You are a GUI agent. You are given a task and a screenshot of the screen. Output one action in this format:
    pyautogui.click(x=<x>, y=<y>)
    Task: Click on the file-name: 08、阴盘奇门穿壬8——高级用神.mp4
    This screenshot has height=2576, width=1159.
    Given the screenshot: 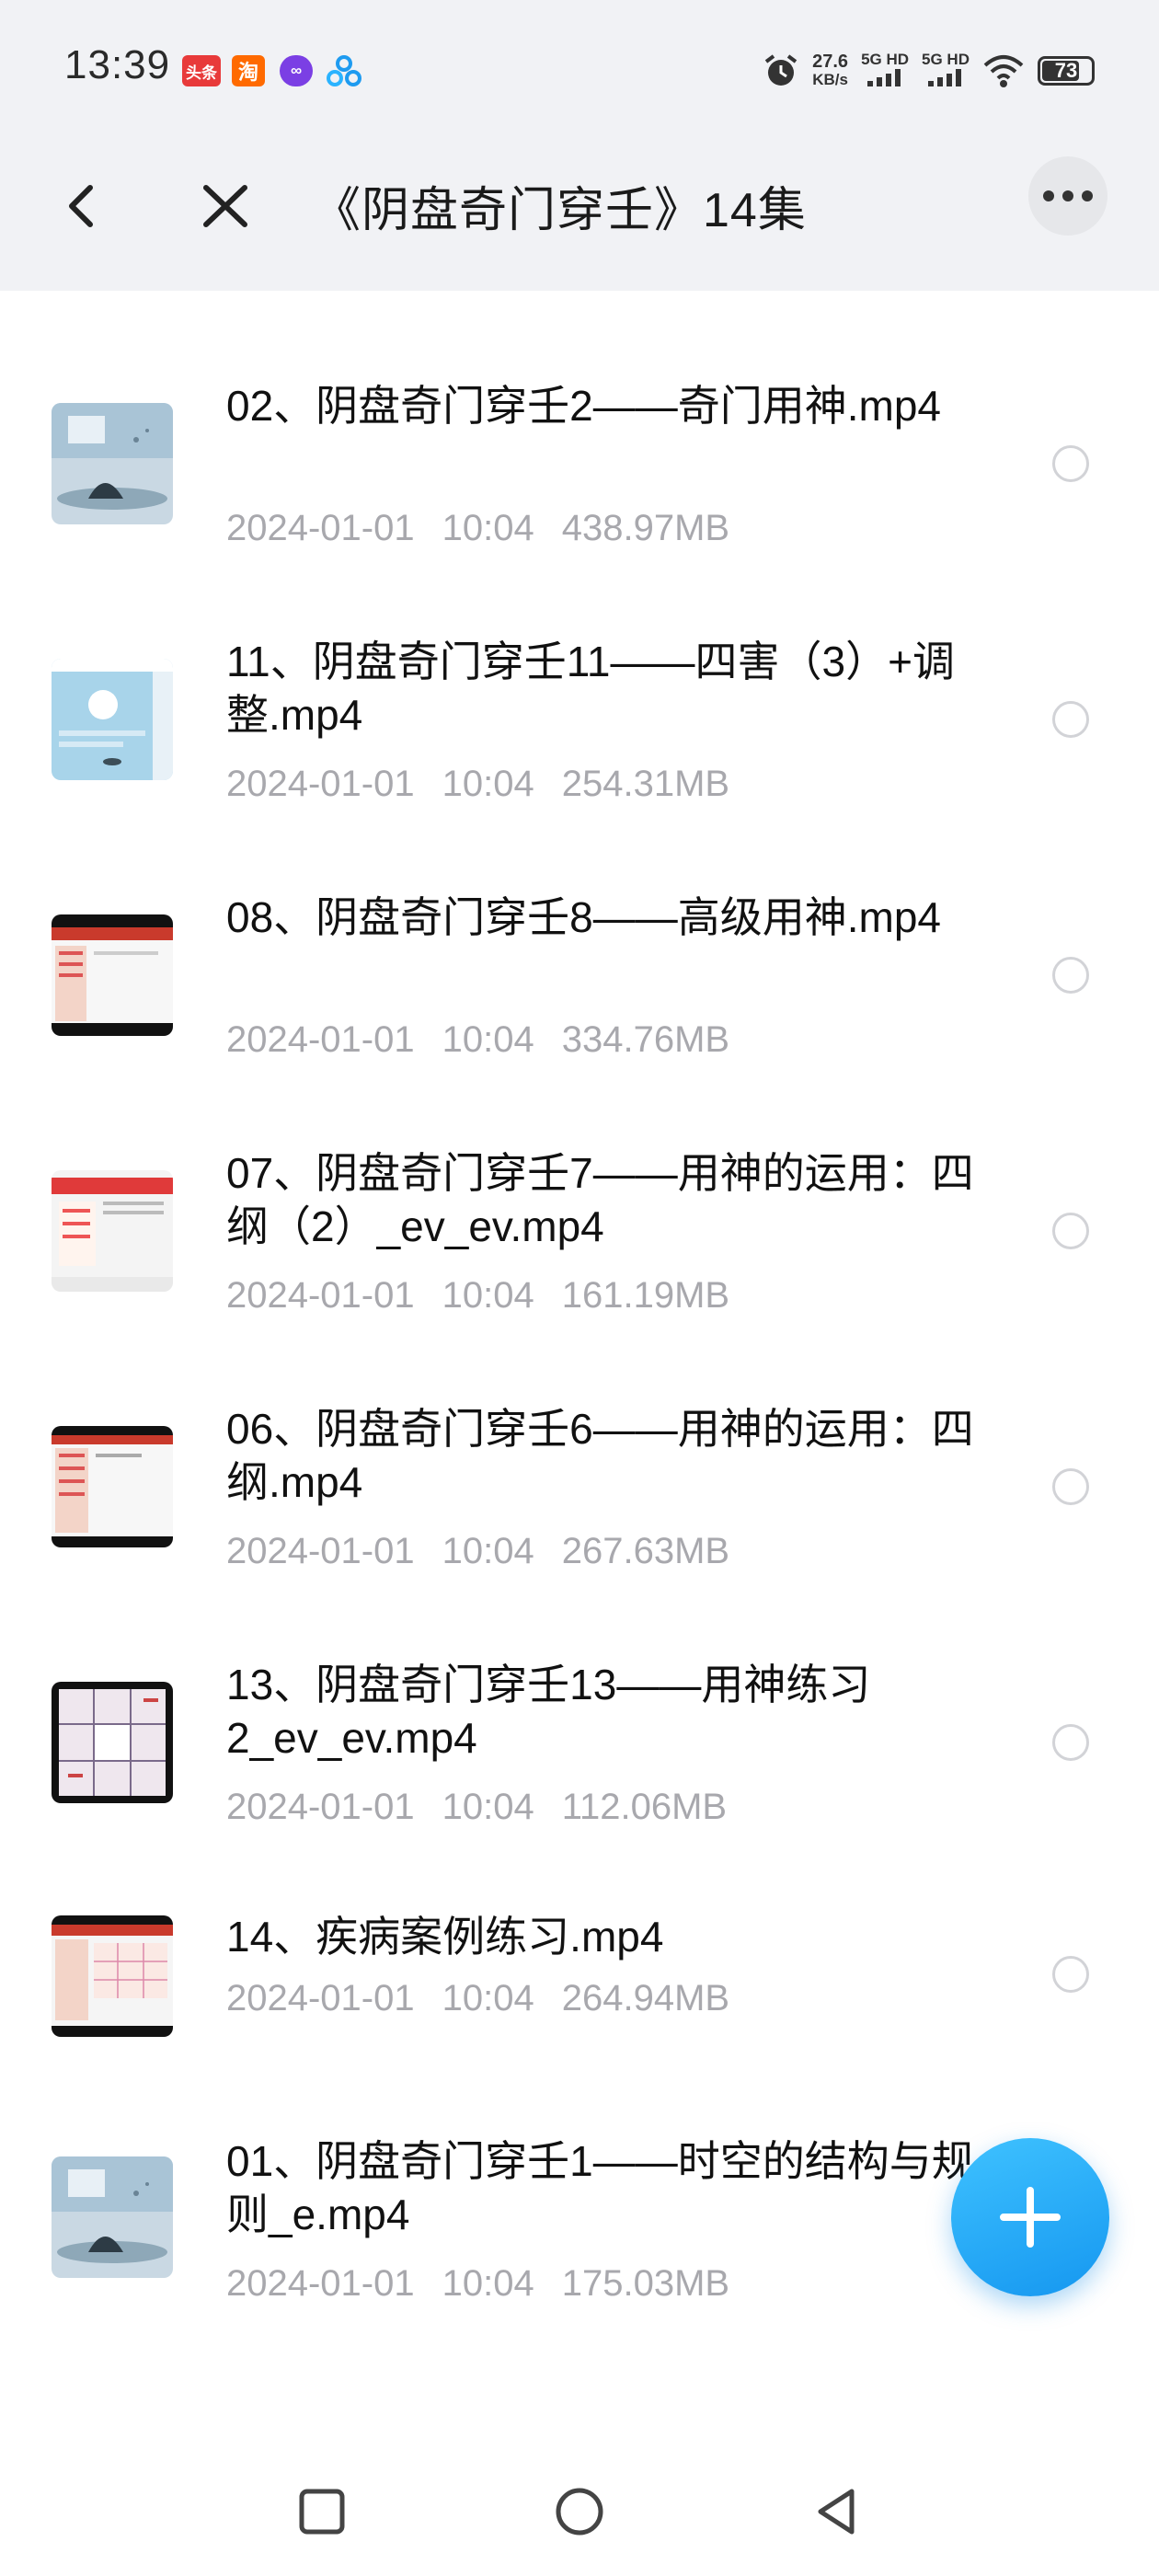 What is the action you would take?
    pyautogui.click(x=584, y=917)
    